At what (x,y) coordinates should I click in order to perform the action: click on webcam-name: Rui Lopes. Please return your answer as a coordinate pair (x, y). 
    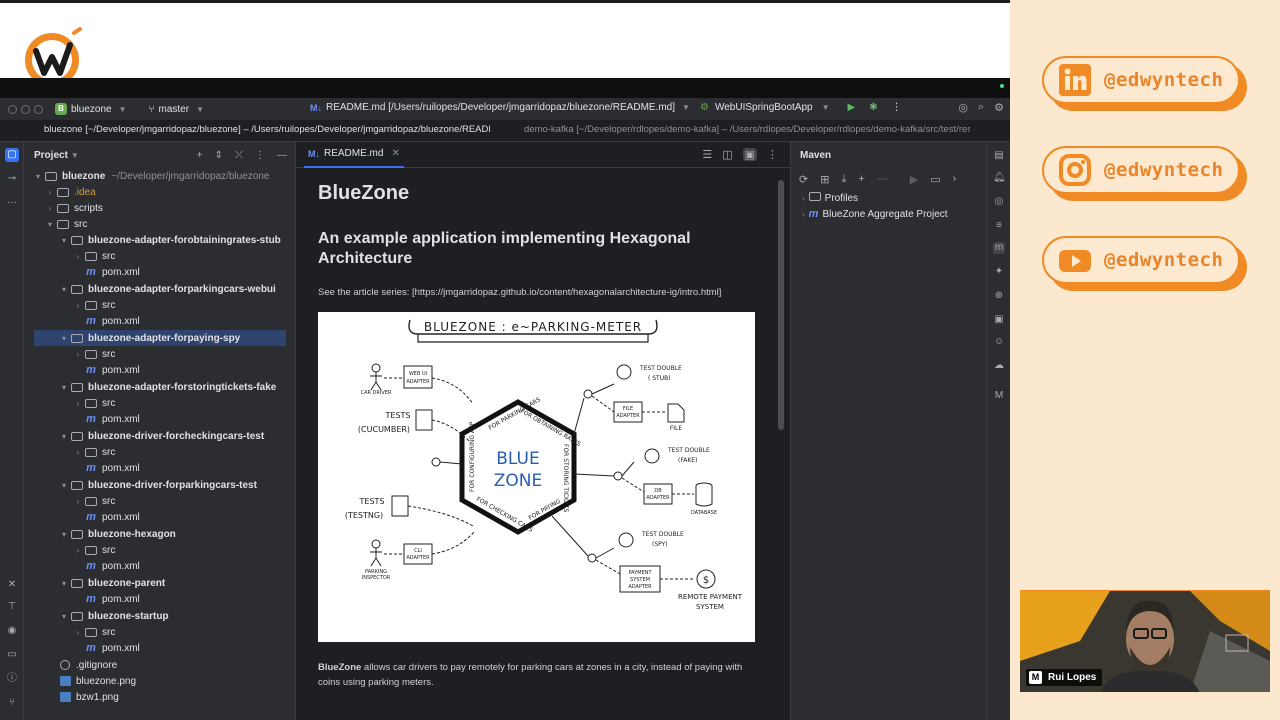
    Looking at the image, I should click on (1072, 677).